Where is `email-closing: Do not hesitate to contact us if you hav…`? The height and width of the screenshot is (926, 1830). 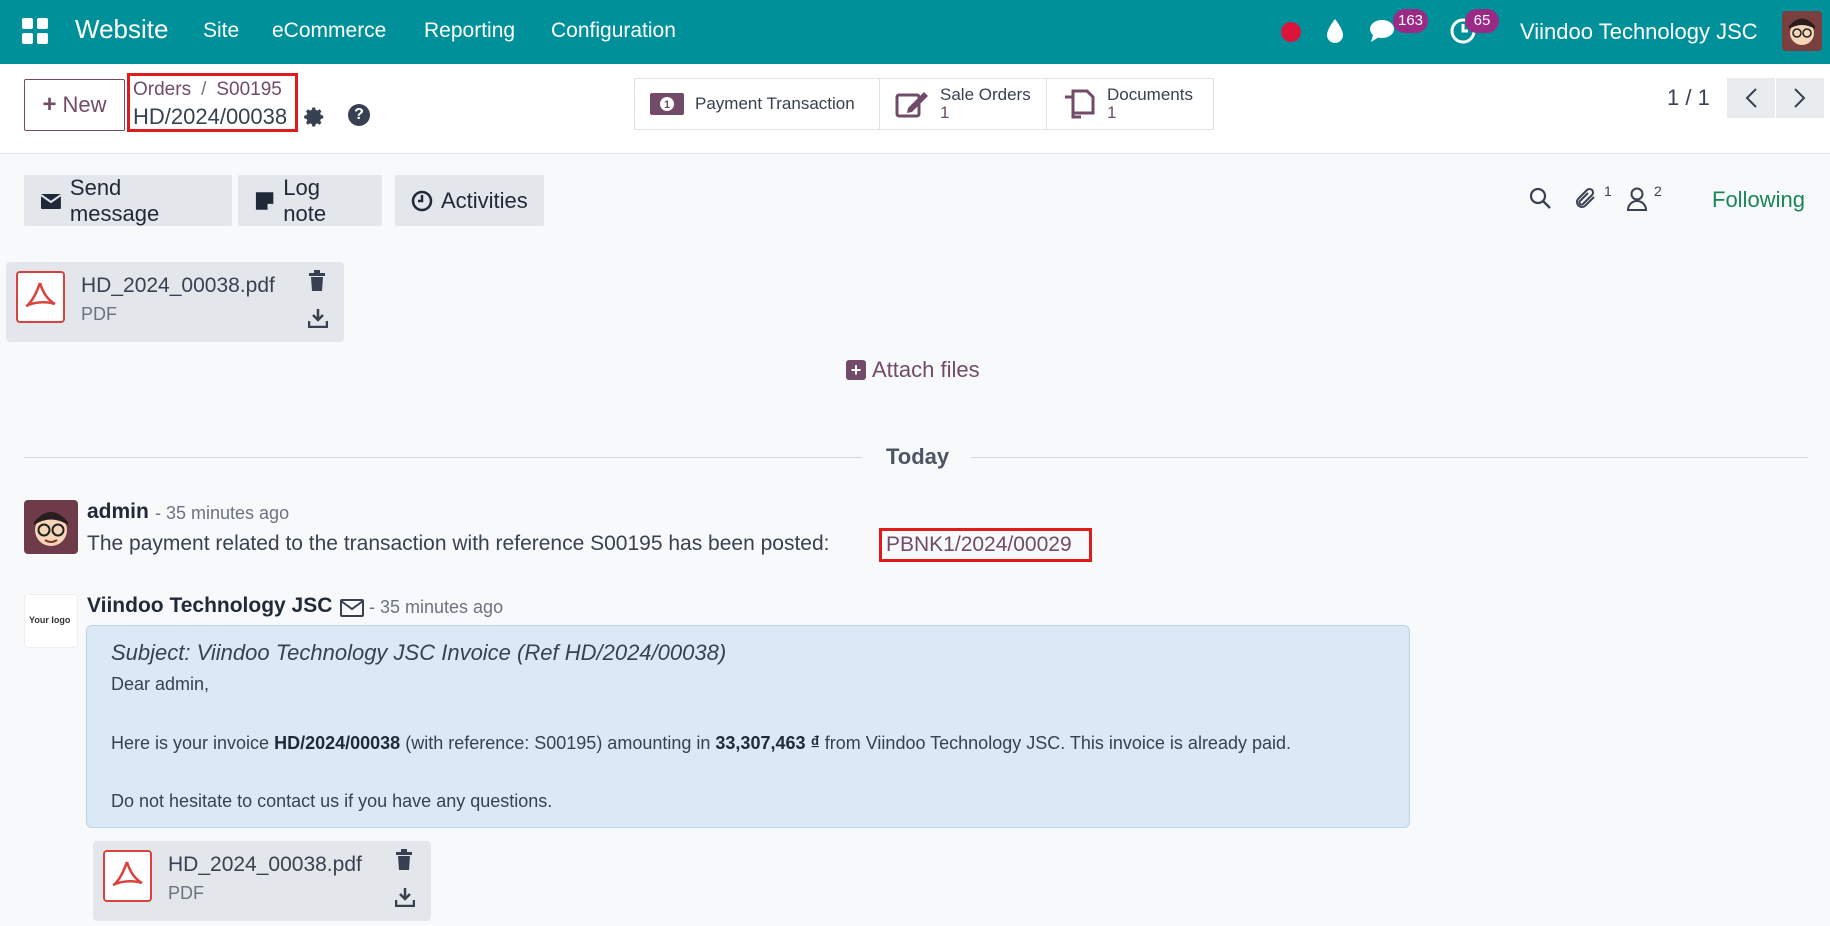 email-closing: Do not hesitate to contact us if you hav… is located at coordinates (332, 801).